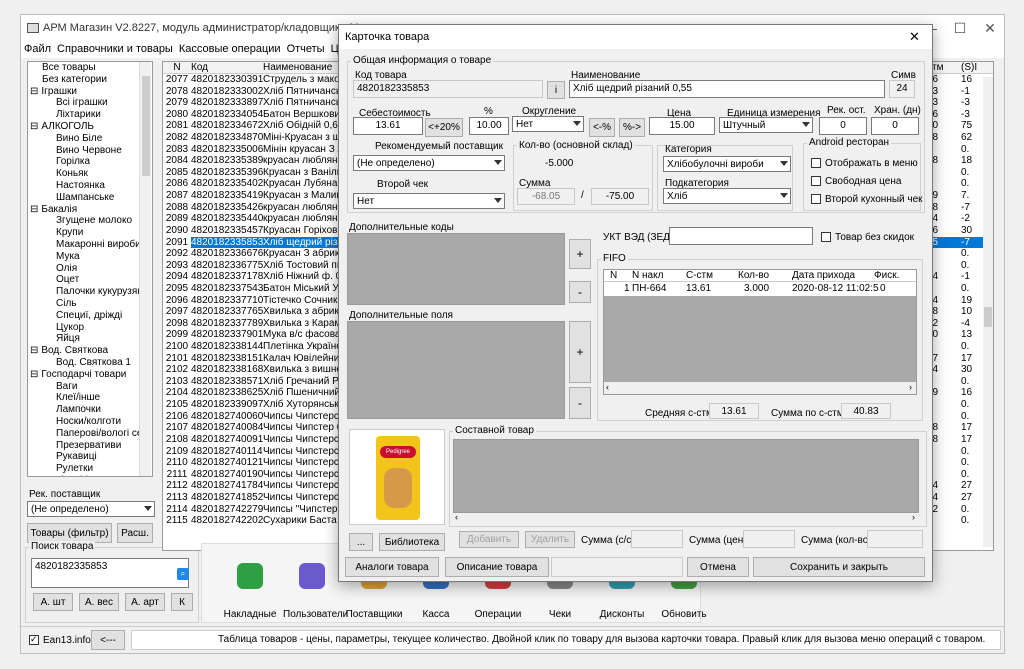 The width and height of the screenshot is (1024, 669). I want to click on table-row: 20844820182335389круасан любляна 0, so click(252, 161).